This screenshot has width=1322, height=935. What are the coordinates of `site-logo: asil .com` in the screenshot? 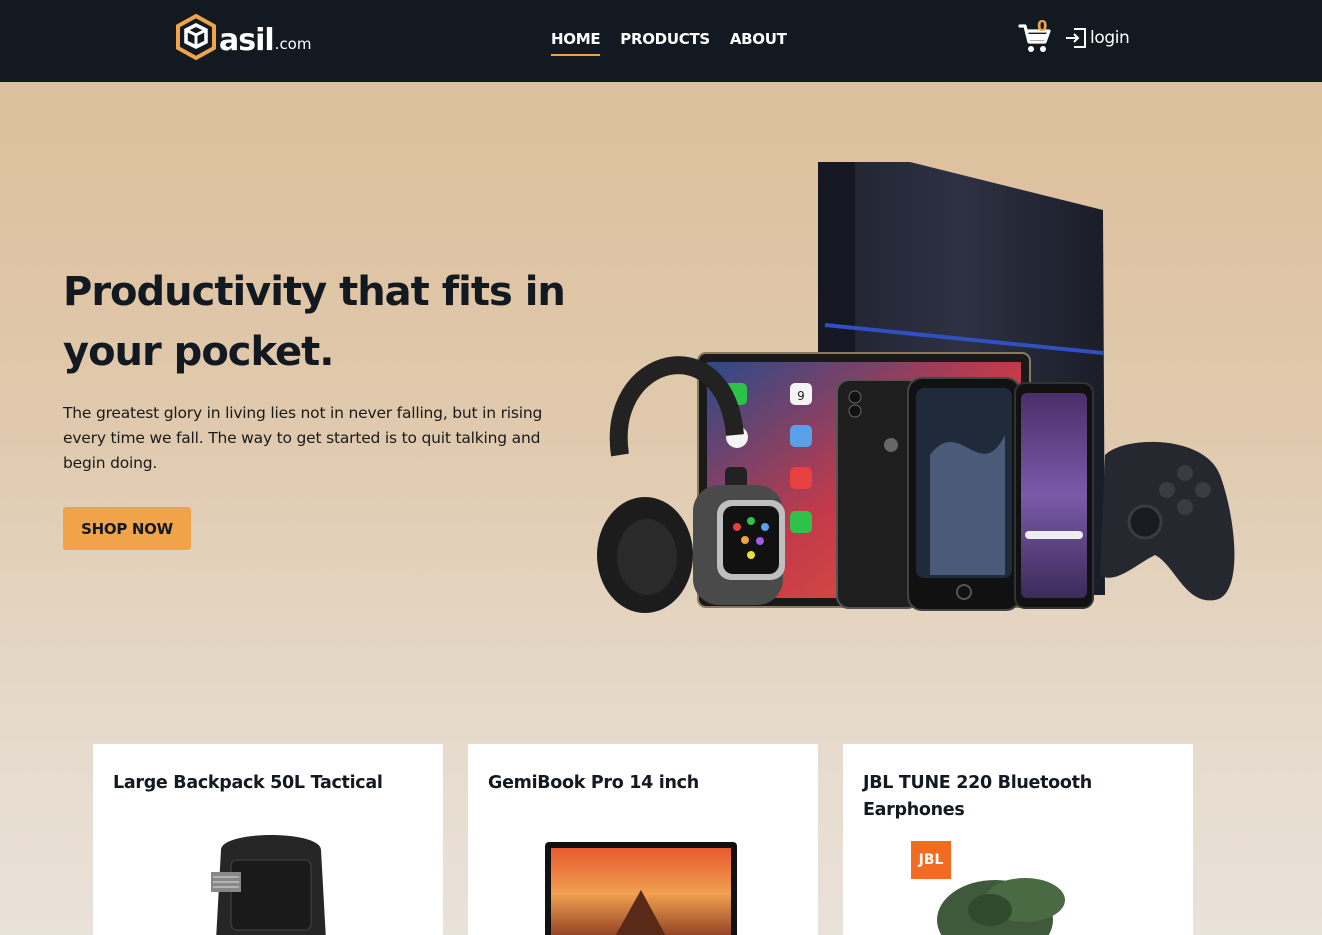 It's located at (243, 37).